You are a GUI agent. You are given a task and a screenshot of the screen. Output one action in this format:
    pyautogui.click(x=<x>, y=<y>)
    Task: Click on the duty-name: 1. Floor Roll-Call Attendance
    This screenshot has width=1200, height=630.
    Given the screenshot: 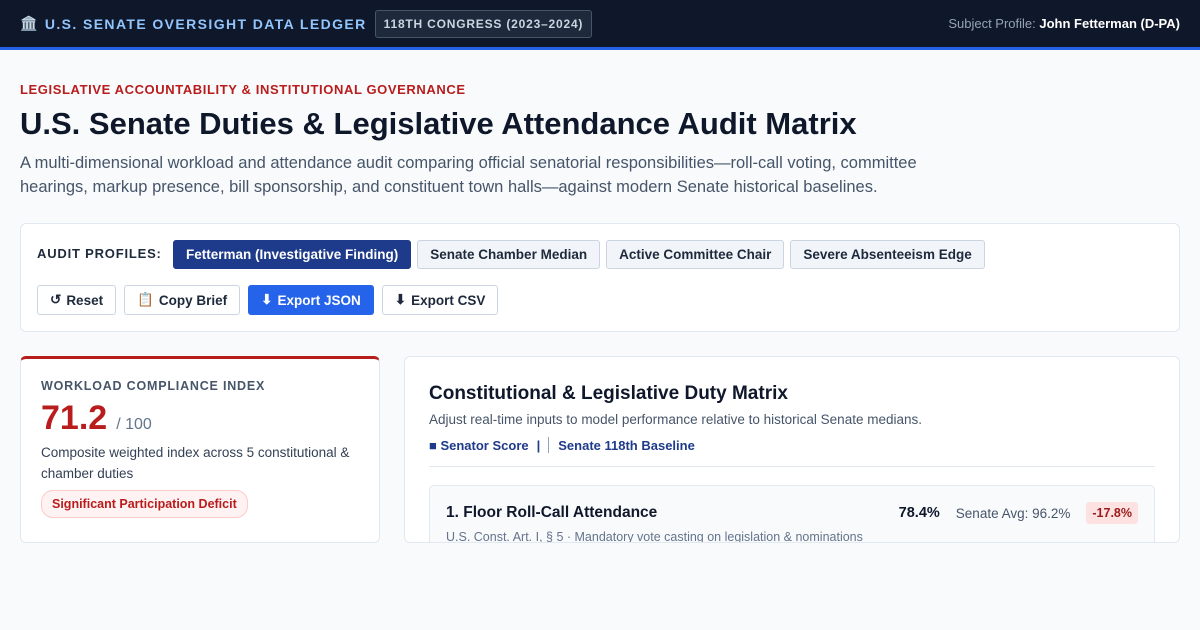 What is the action you would take?
    pyautogui.click(x=552, y=512)
    